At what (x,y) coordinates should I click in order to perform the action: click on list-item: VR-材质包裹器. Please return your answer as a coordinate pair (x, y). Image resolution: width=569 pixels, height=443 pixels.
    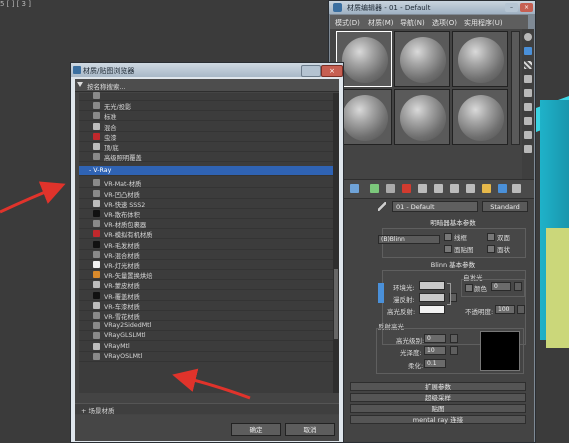
    Looking at the image, I should click on (206, 224).